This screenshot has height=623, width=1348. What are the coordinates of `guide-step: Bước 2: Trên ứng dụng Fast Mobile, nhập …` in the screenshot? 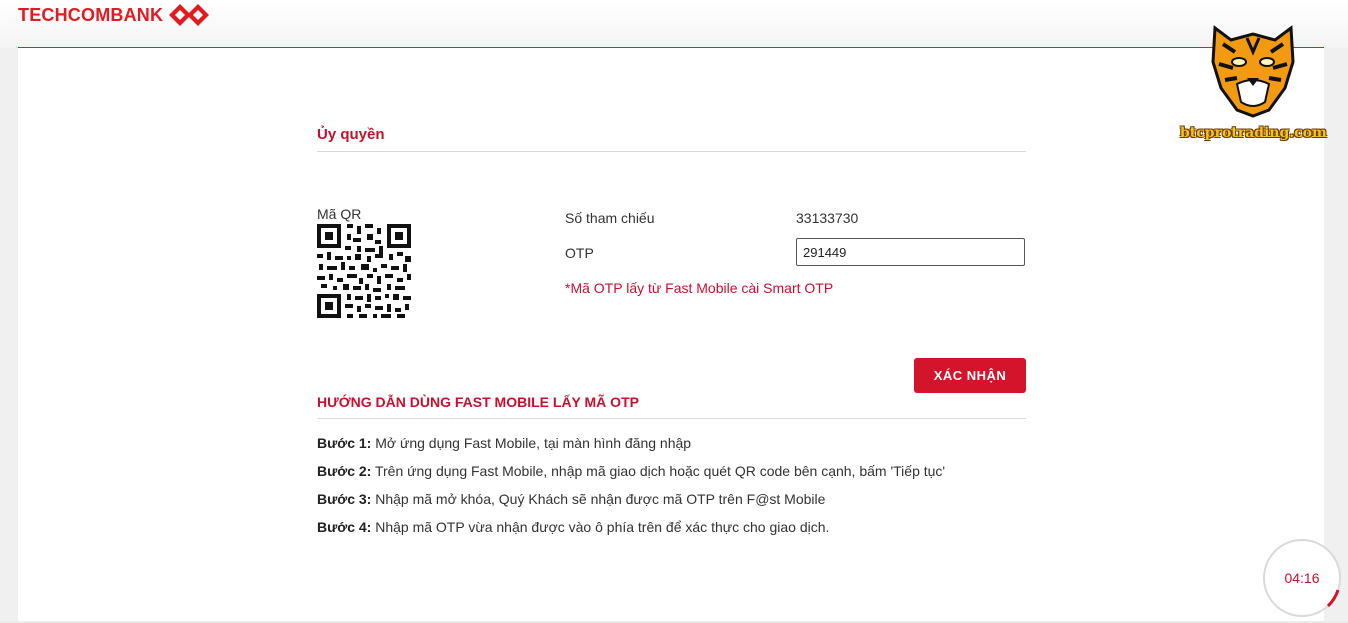 It's located at (671, 471).